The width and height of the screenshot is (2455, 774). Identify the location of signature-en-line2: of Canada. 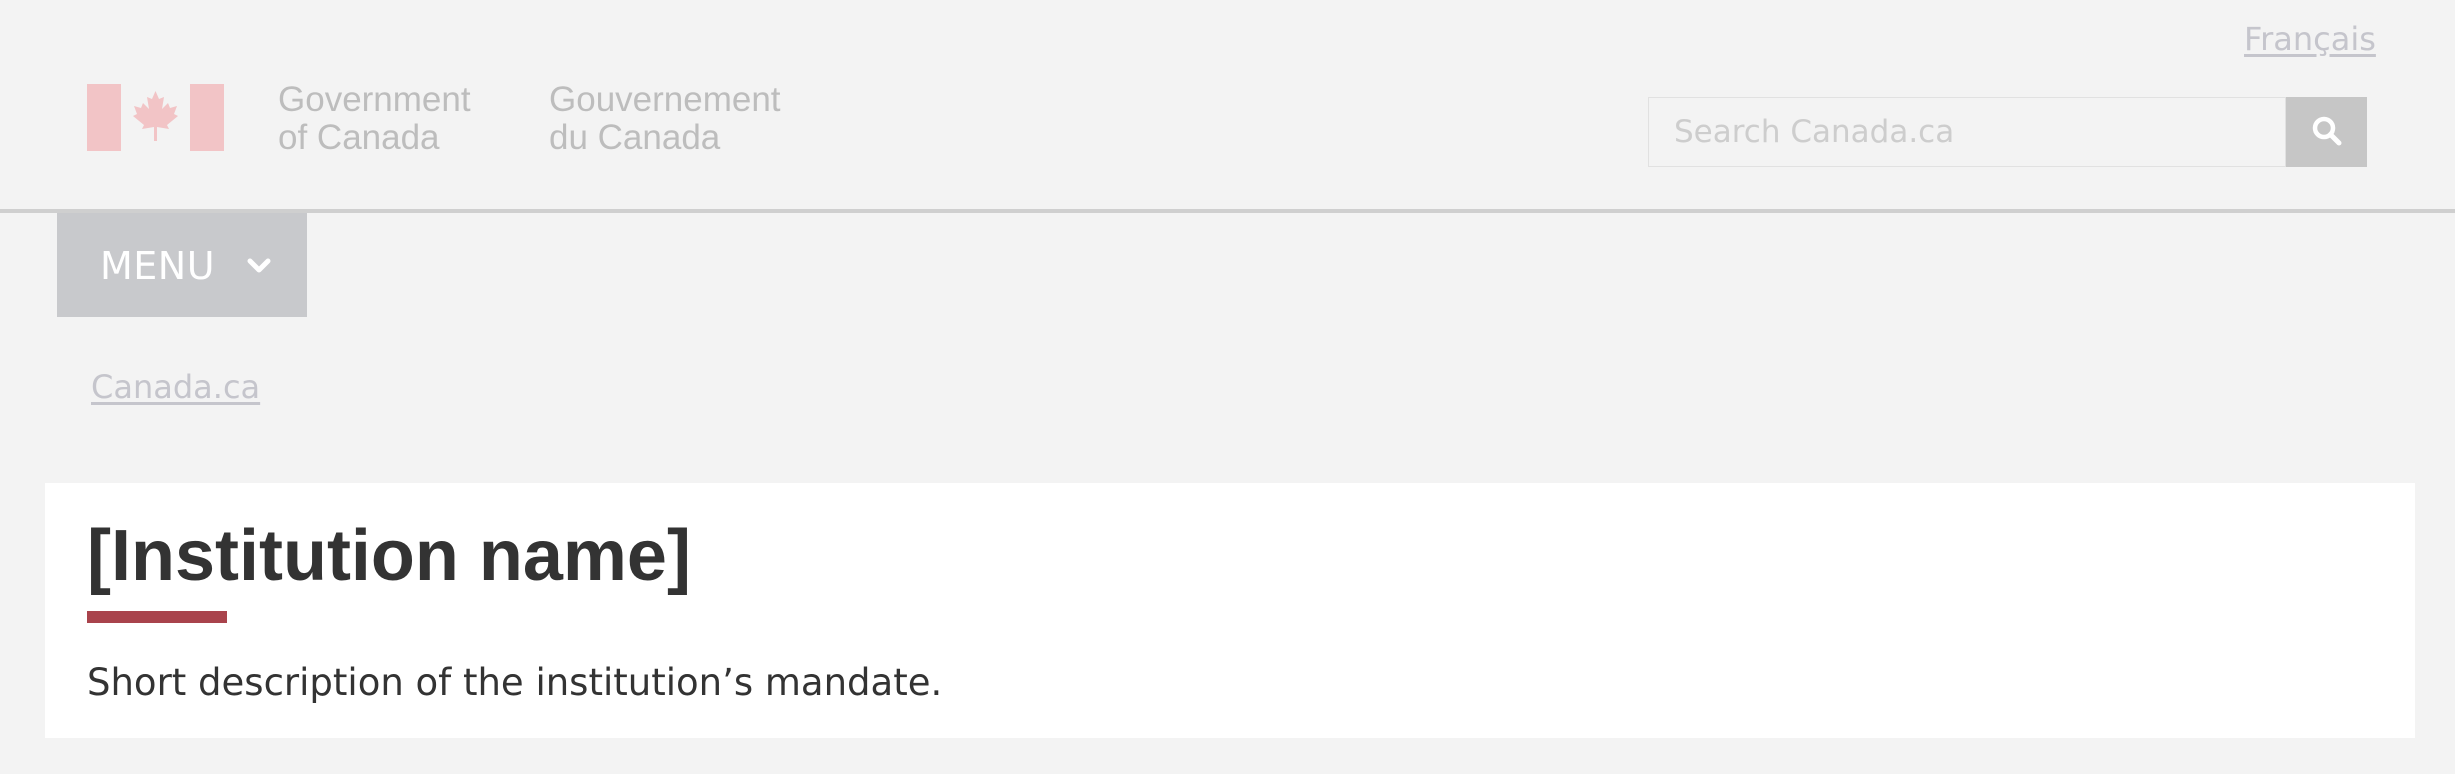
(359, 137).